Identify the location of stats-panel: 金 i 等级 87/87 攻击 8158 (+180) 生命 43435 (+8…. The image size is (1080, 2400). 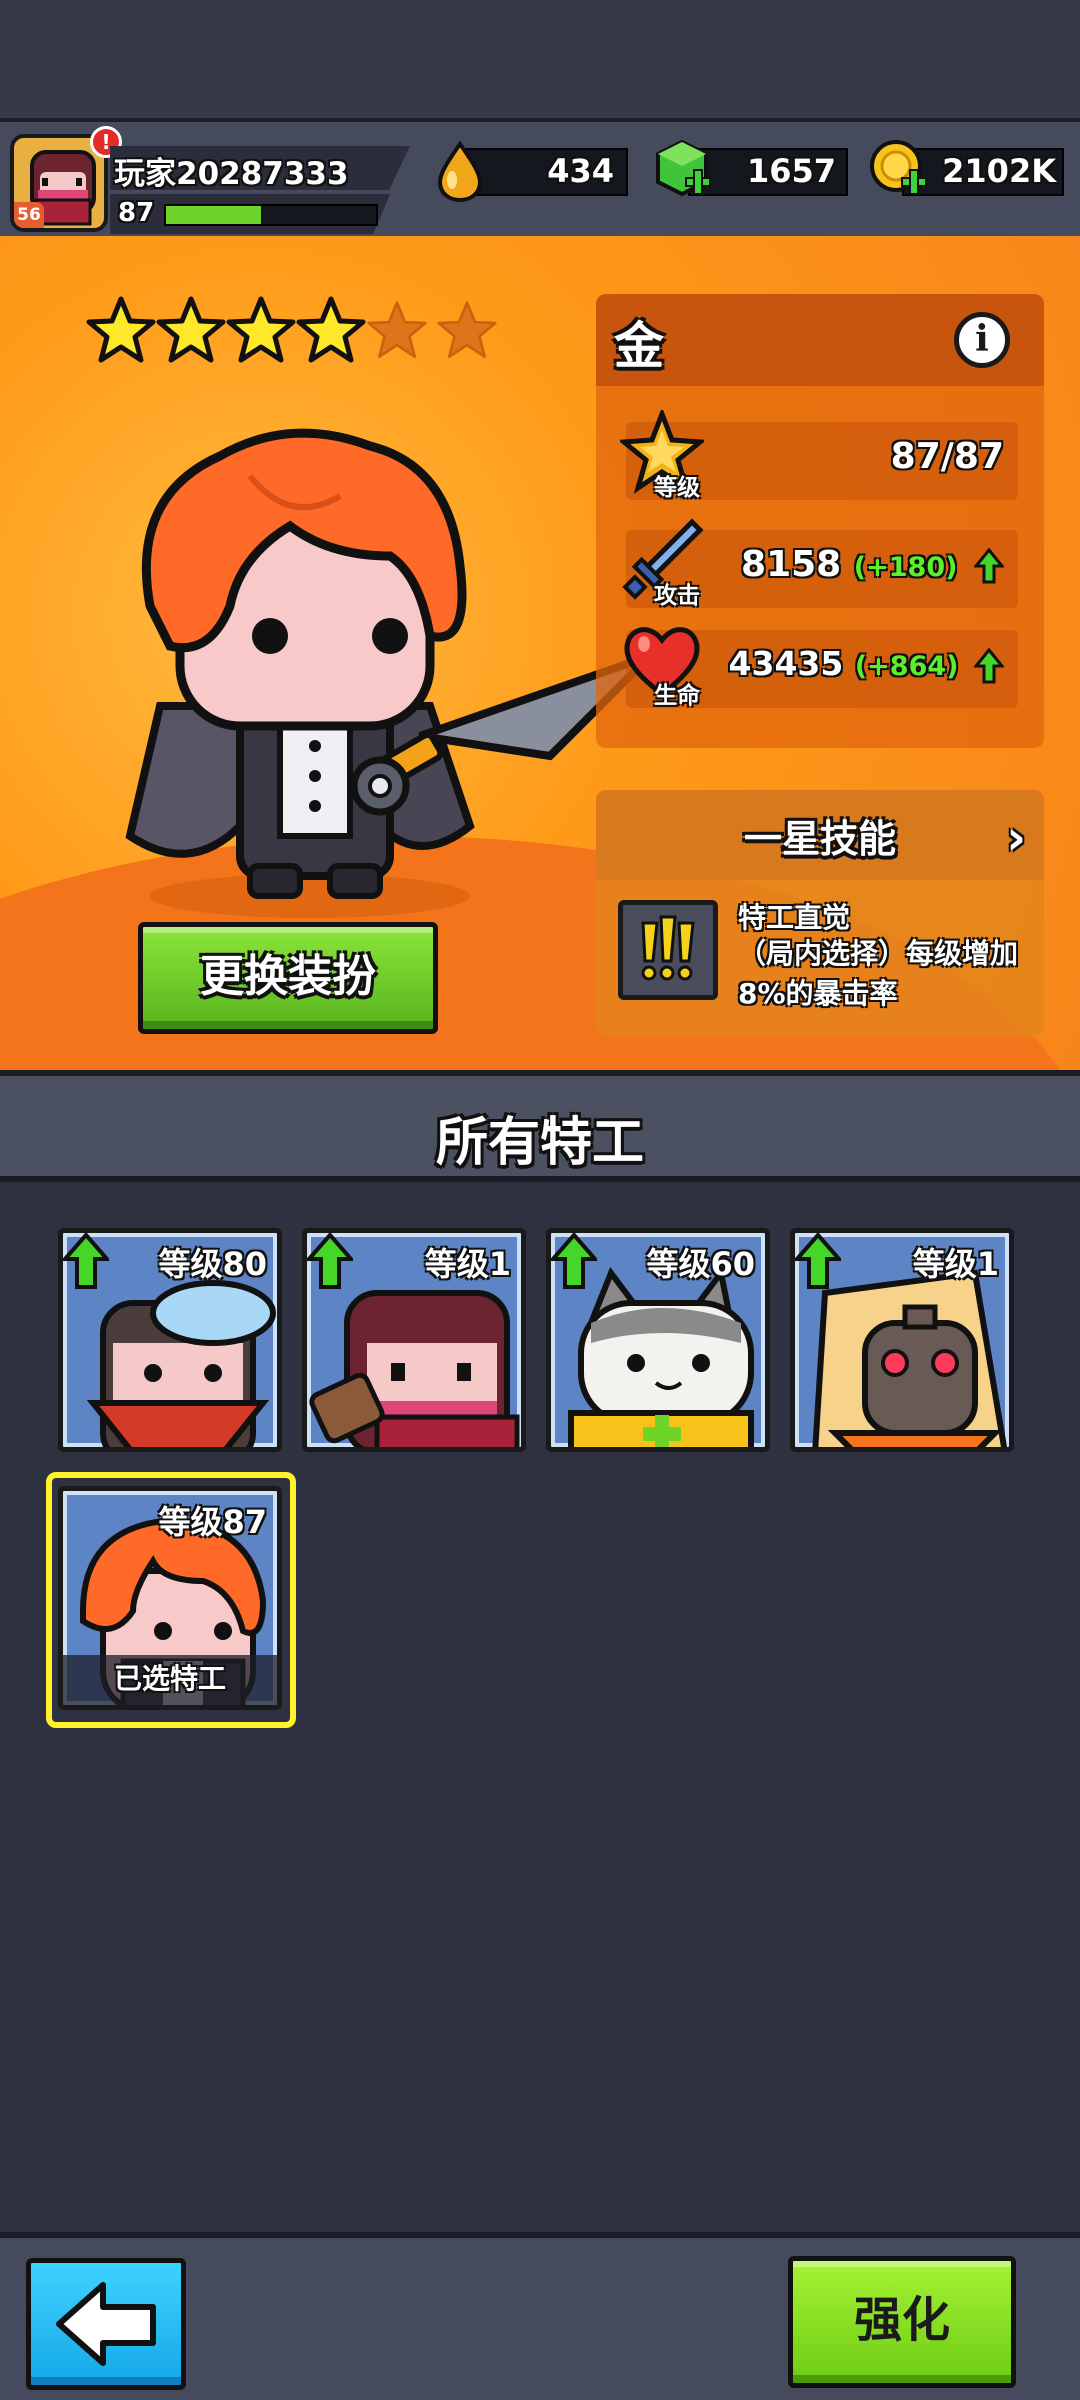
(820, 521).